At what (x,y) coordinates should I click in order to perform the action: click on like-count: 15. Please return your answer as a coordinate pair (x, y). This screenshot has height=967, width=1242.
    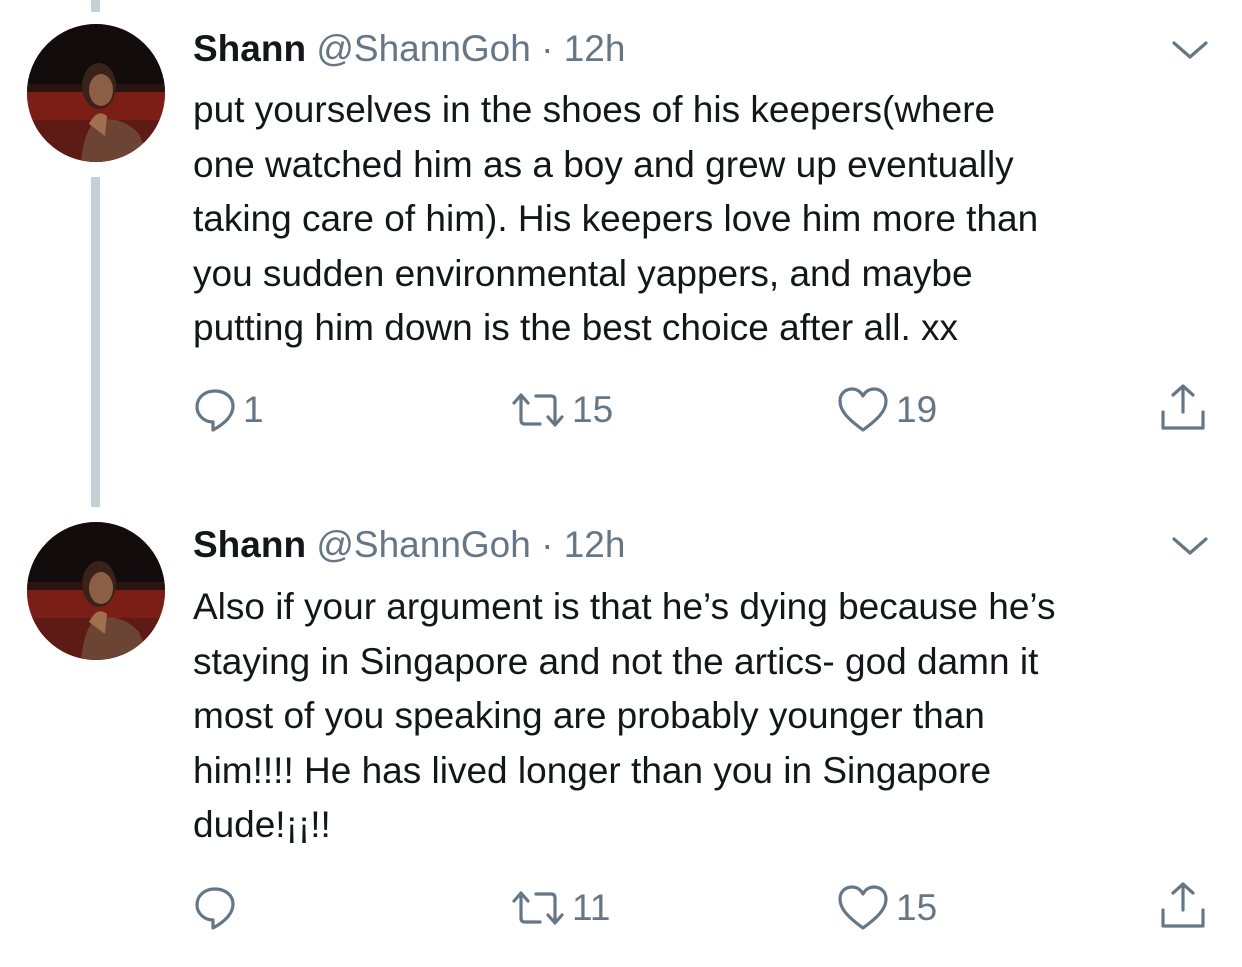
    Looking at the image, I should click on (917, 907).